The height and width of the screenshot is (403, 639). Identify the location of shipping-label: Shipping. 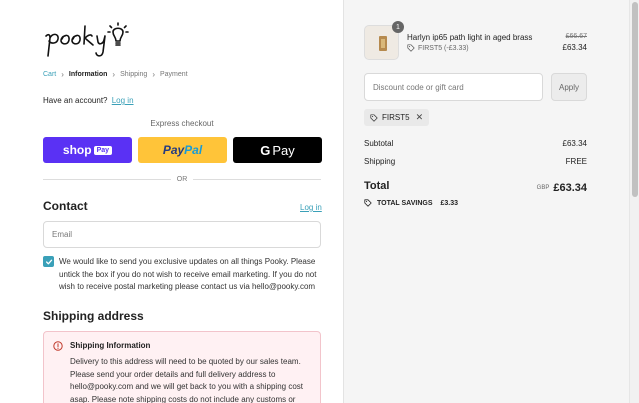
(380, 161).